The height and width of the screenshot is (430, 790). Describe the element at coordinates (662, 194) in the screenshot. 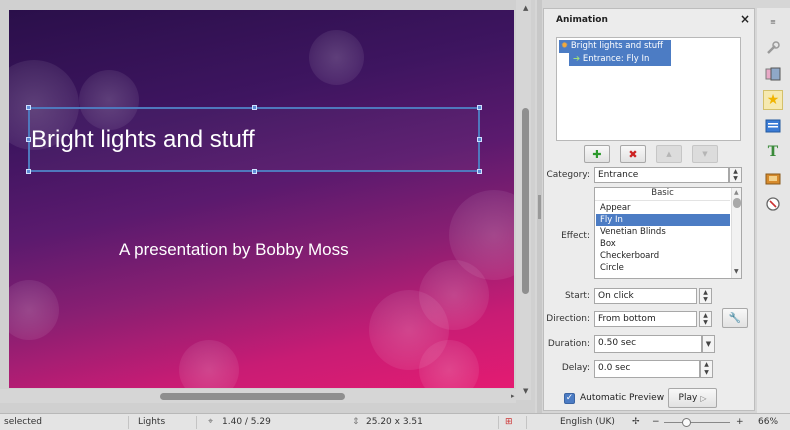

I see `effect-group-header: Basic` at that location.